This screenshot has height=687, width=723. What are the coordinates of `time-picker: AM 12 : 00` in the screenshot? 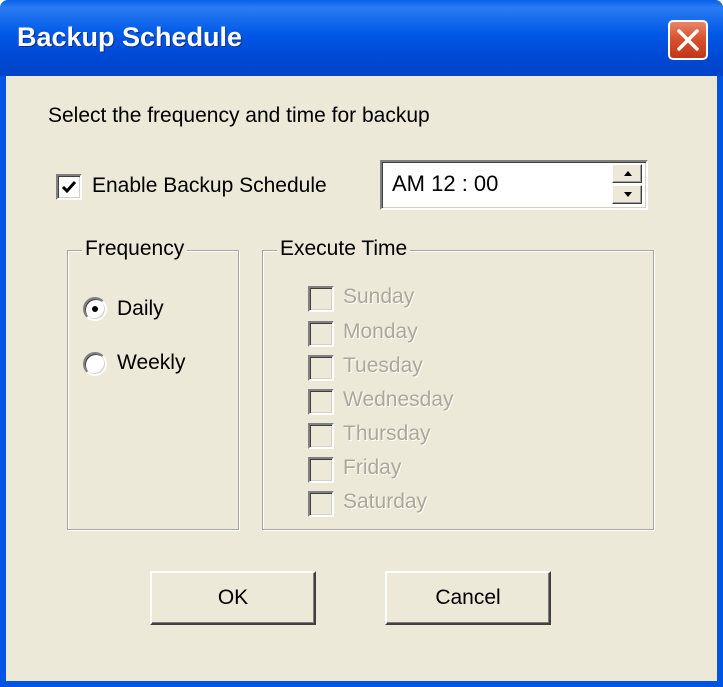 It's located at (514, 185).